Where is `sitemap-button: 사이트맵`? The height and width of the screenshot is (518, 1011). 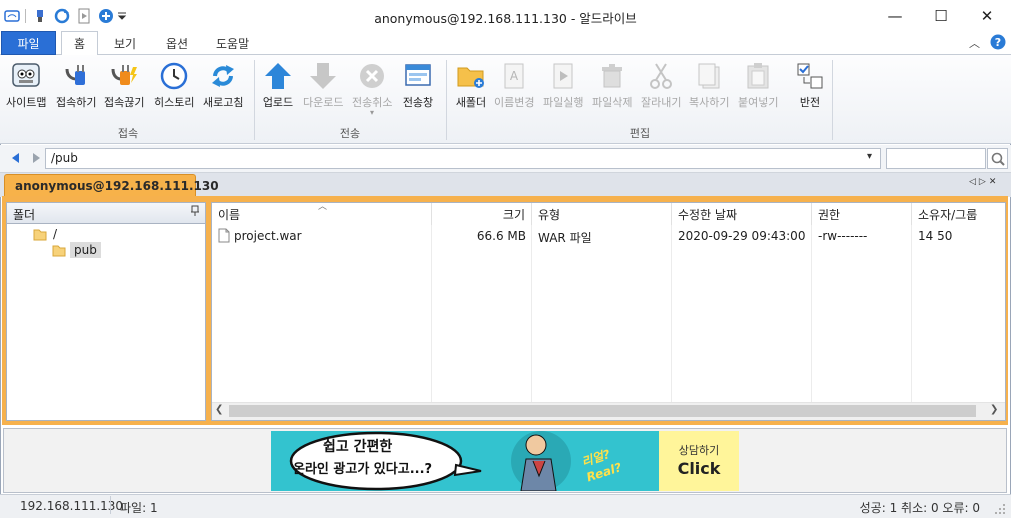
sitemap-button: 사이트맵 is located at coordinates (26, 85).